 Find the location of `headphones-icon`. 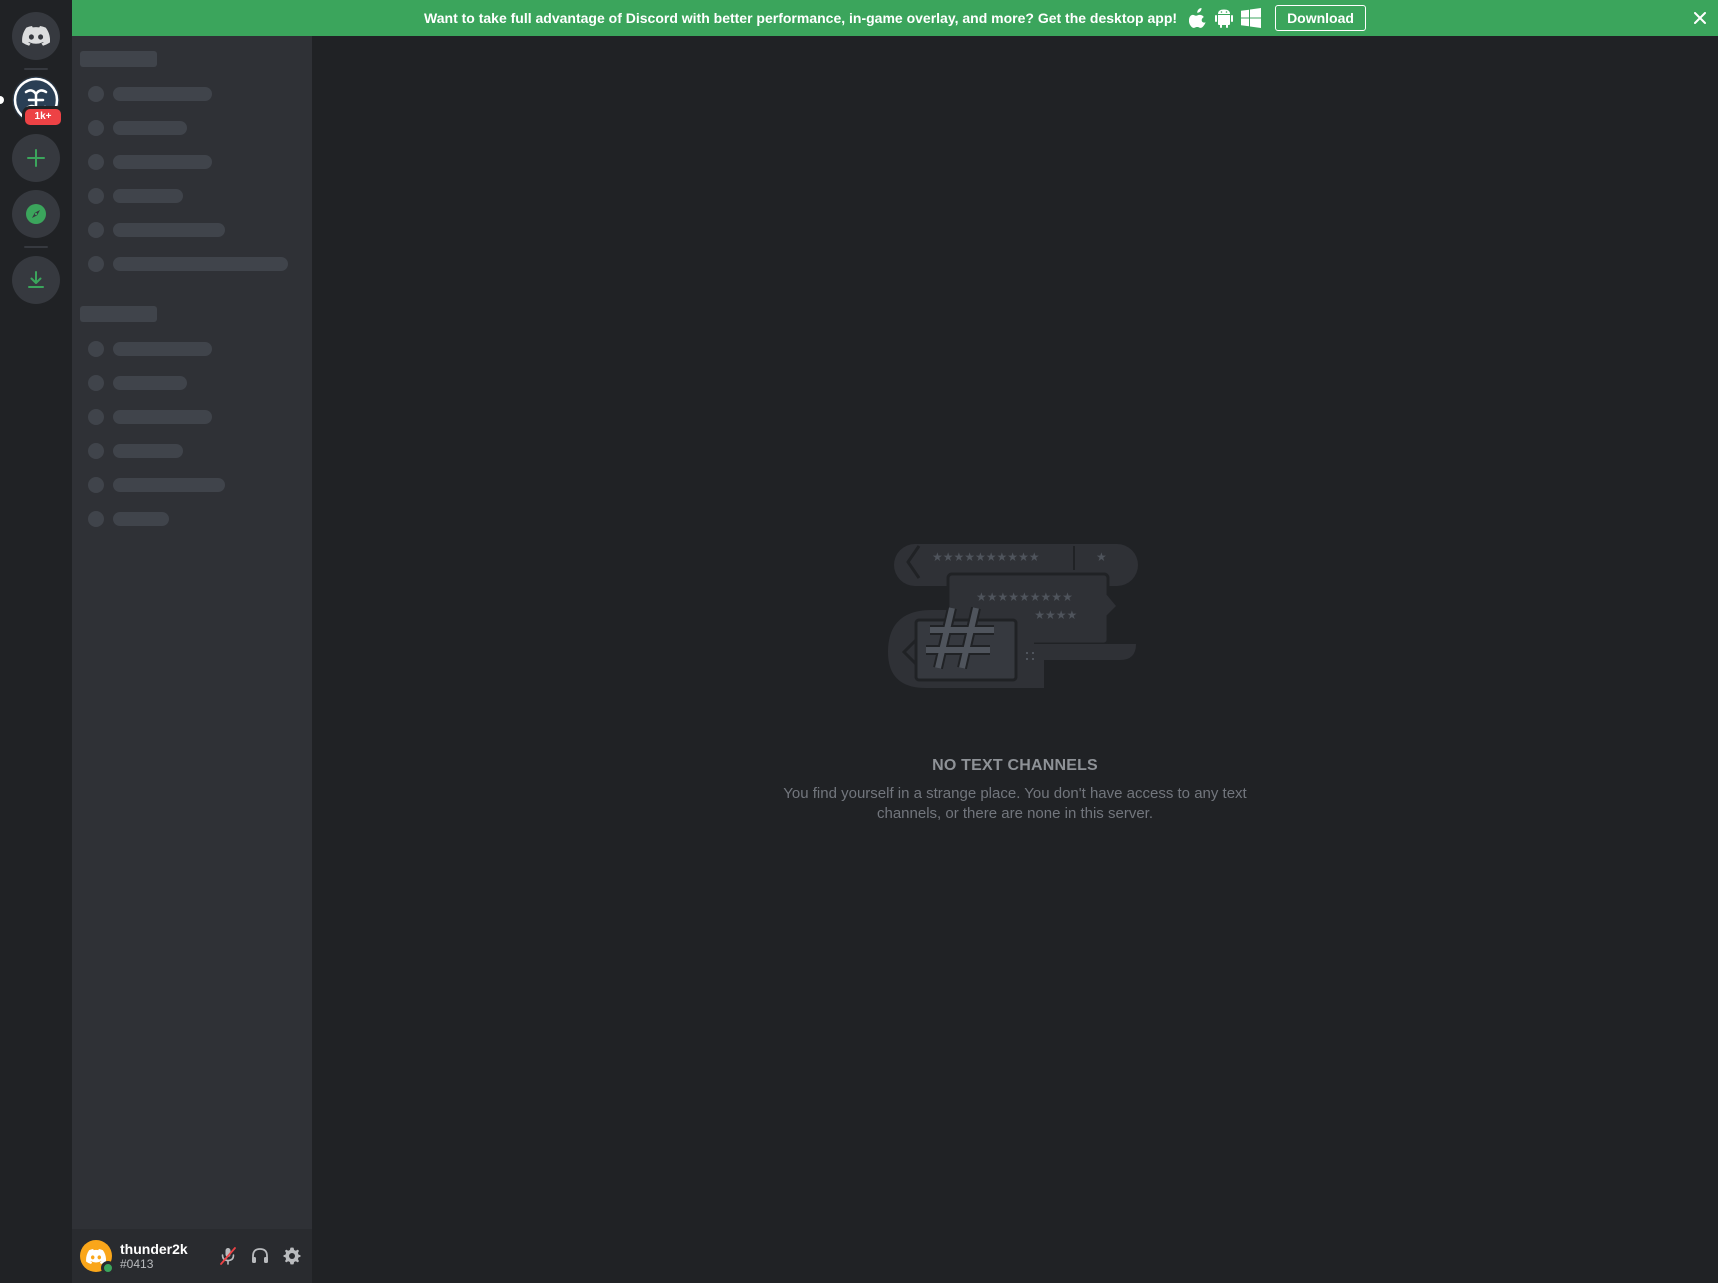

headphones-icon is located at coordinates (260, 1255).